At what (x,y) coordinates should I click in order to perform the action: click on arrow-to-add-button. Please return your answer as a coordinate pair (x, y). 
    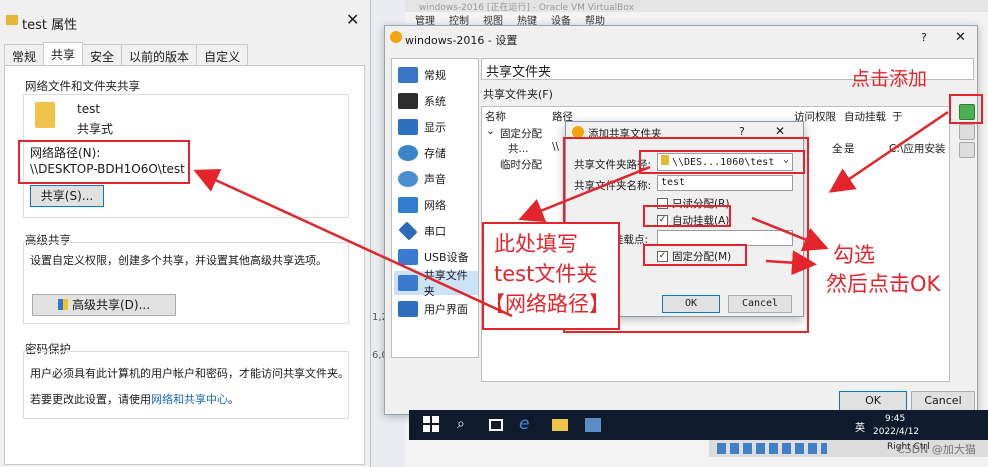
    Looking at the image, I should click on (888, 151).